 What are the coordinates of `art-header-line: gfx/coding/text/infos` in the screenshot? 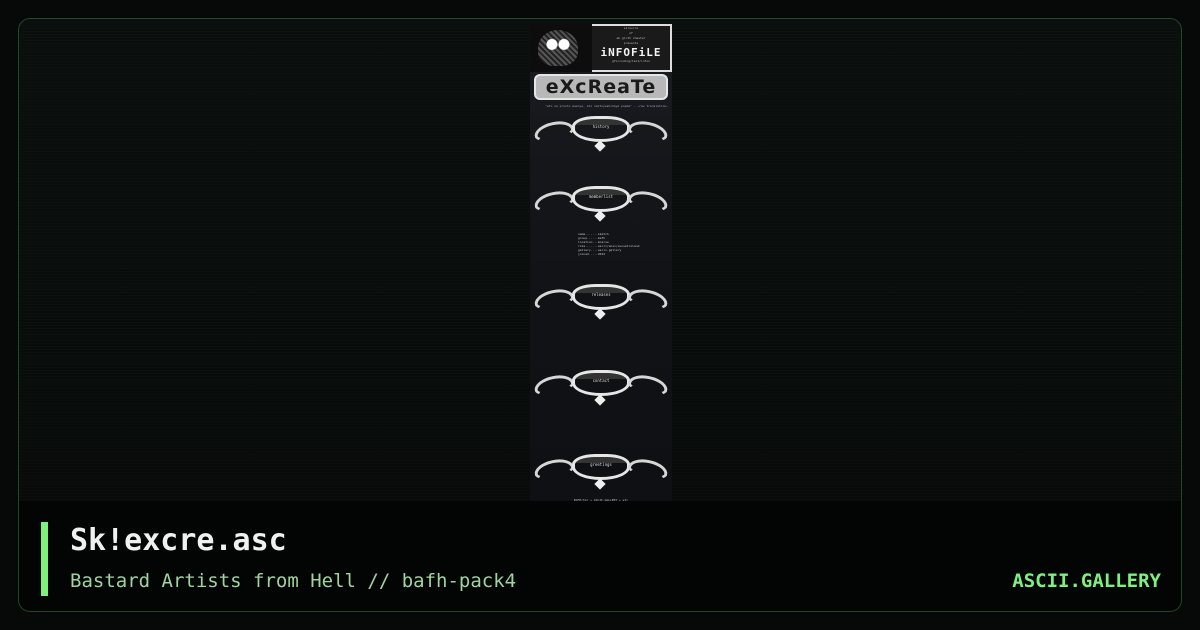 It's located at (631, 61).